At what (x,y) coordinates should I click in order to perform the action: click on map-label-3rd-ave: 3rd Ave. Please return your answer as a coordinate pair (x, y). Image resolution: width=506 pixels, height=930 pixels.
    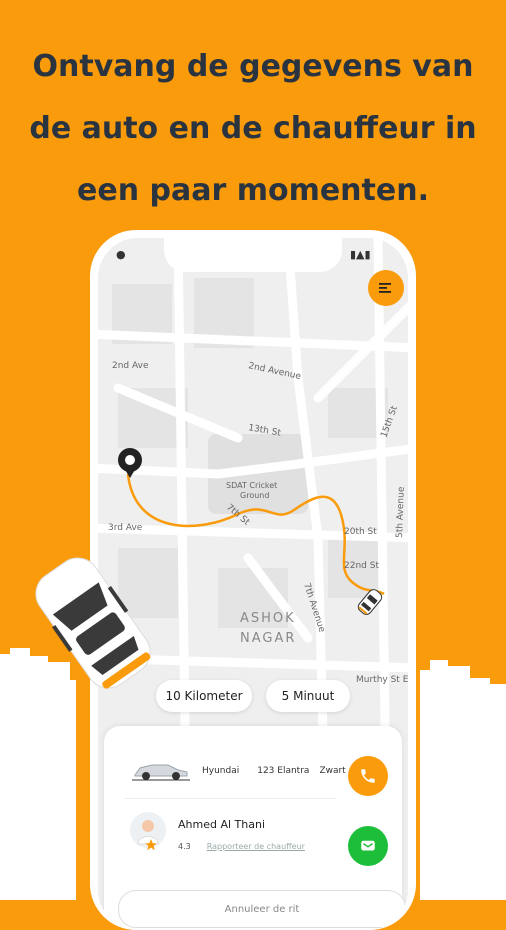
    Looking at the image, I should click on (125, 528).